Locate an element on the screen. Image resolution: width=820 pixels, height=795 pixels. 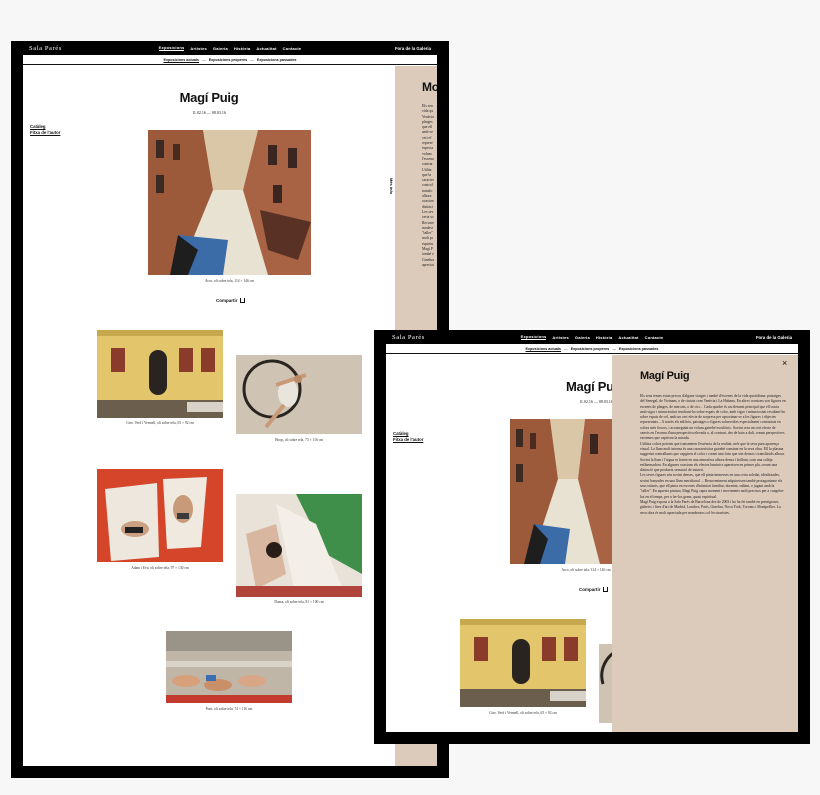
close-icon: × is located at coordinates (784, 363).